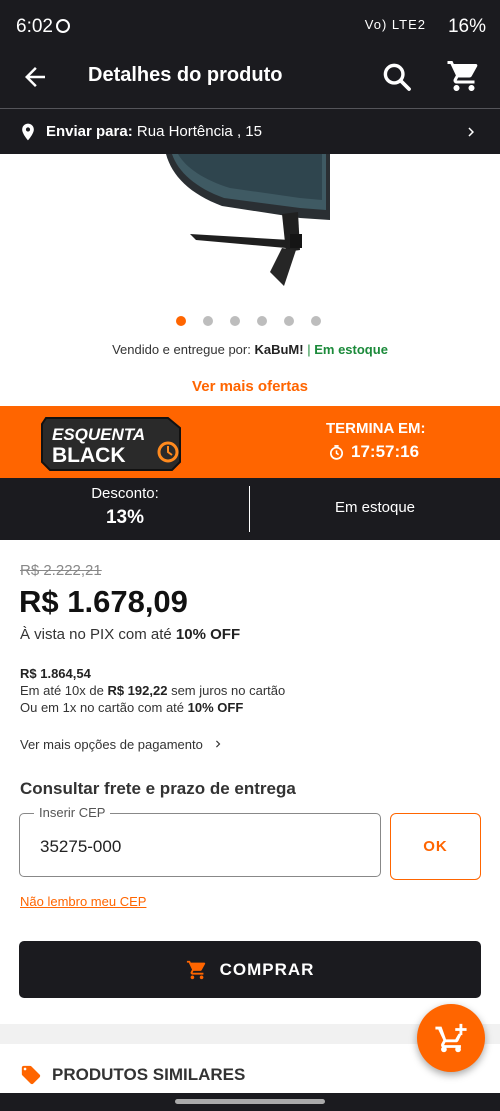  I want to click on back-arrow-icon, so click(35, 77).